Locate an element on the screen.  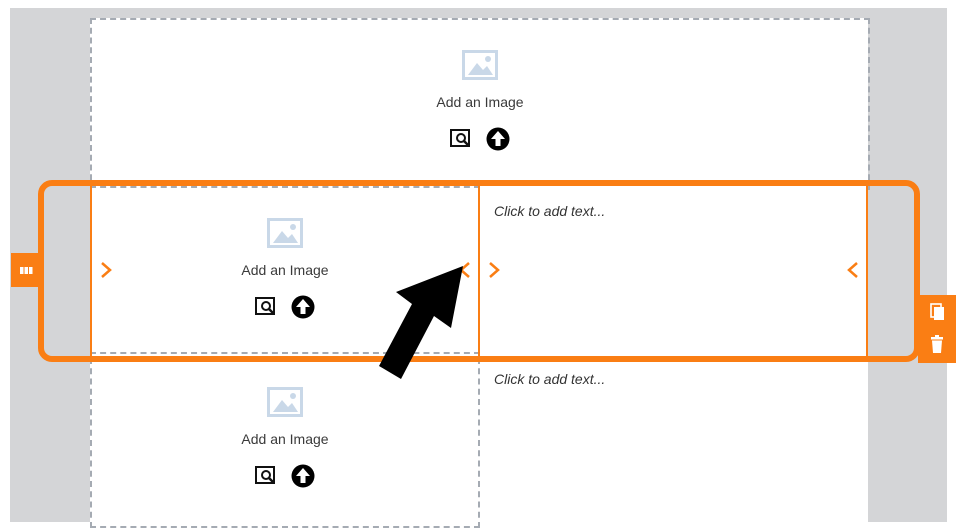
bottom-image-content: Add an Image is located at coordinates (285, 437).